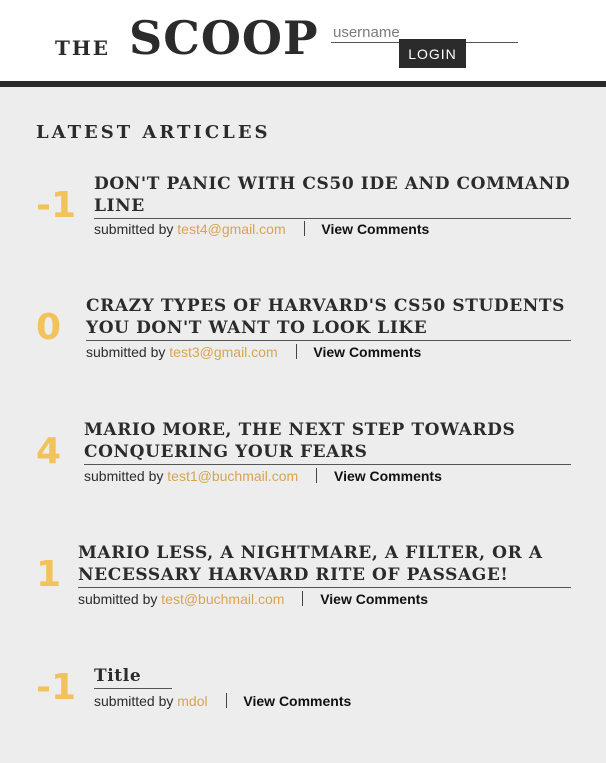 This screenshot has width=606, height=763. I want to click on header: THE SCOOP LOGIN, so click(303, 40).